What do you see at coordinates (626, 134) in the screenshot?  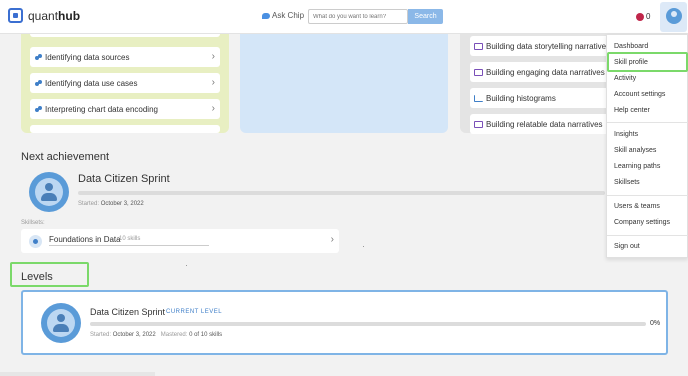 I see `menu-item-insights: Insights` at bounding box center [626, 134].